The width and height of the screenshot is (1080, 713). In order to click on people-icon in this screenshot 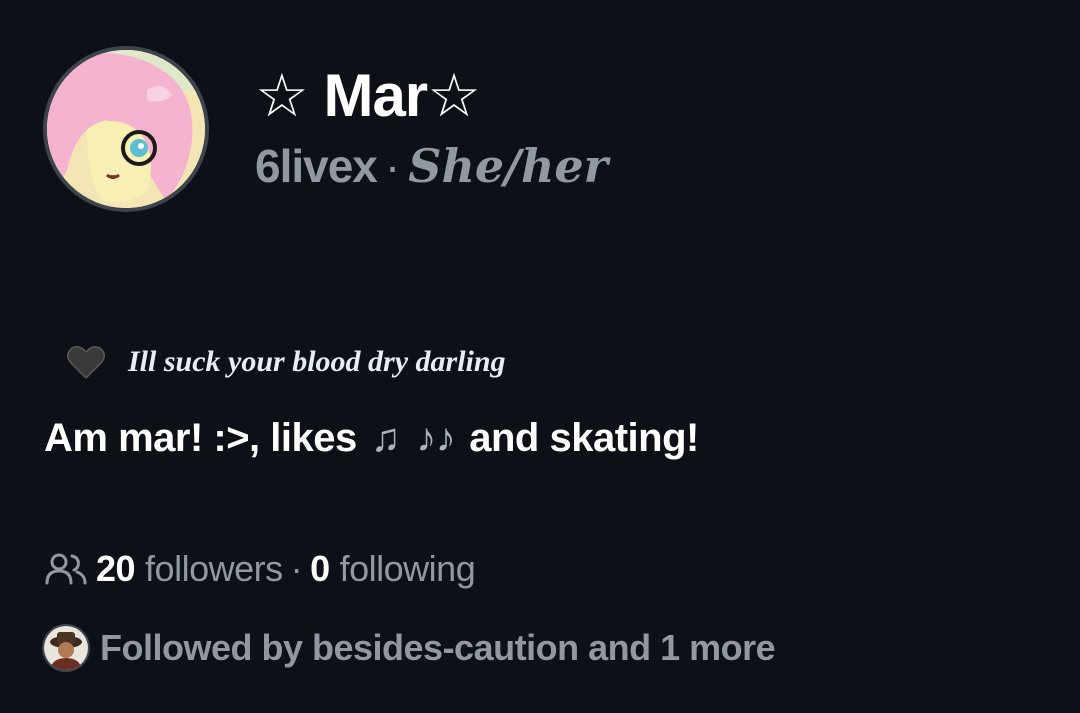, I will do `click(66, 569)`.